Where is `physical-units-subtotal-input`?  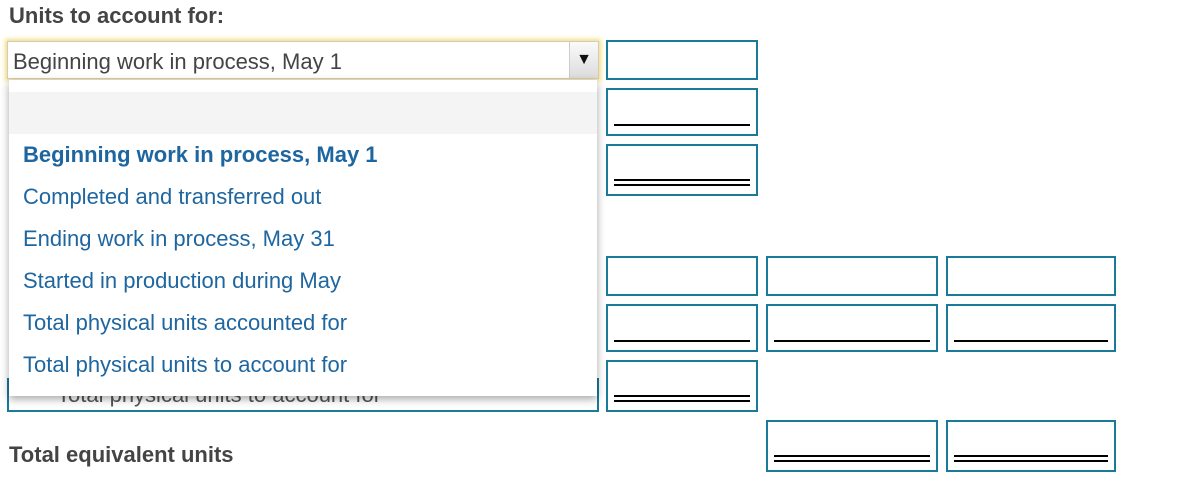
physical-units-subtotal-input is located at coordinates (682, 328).